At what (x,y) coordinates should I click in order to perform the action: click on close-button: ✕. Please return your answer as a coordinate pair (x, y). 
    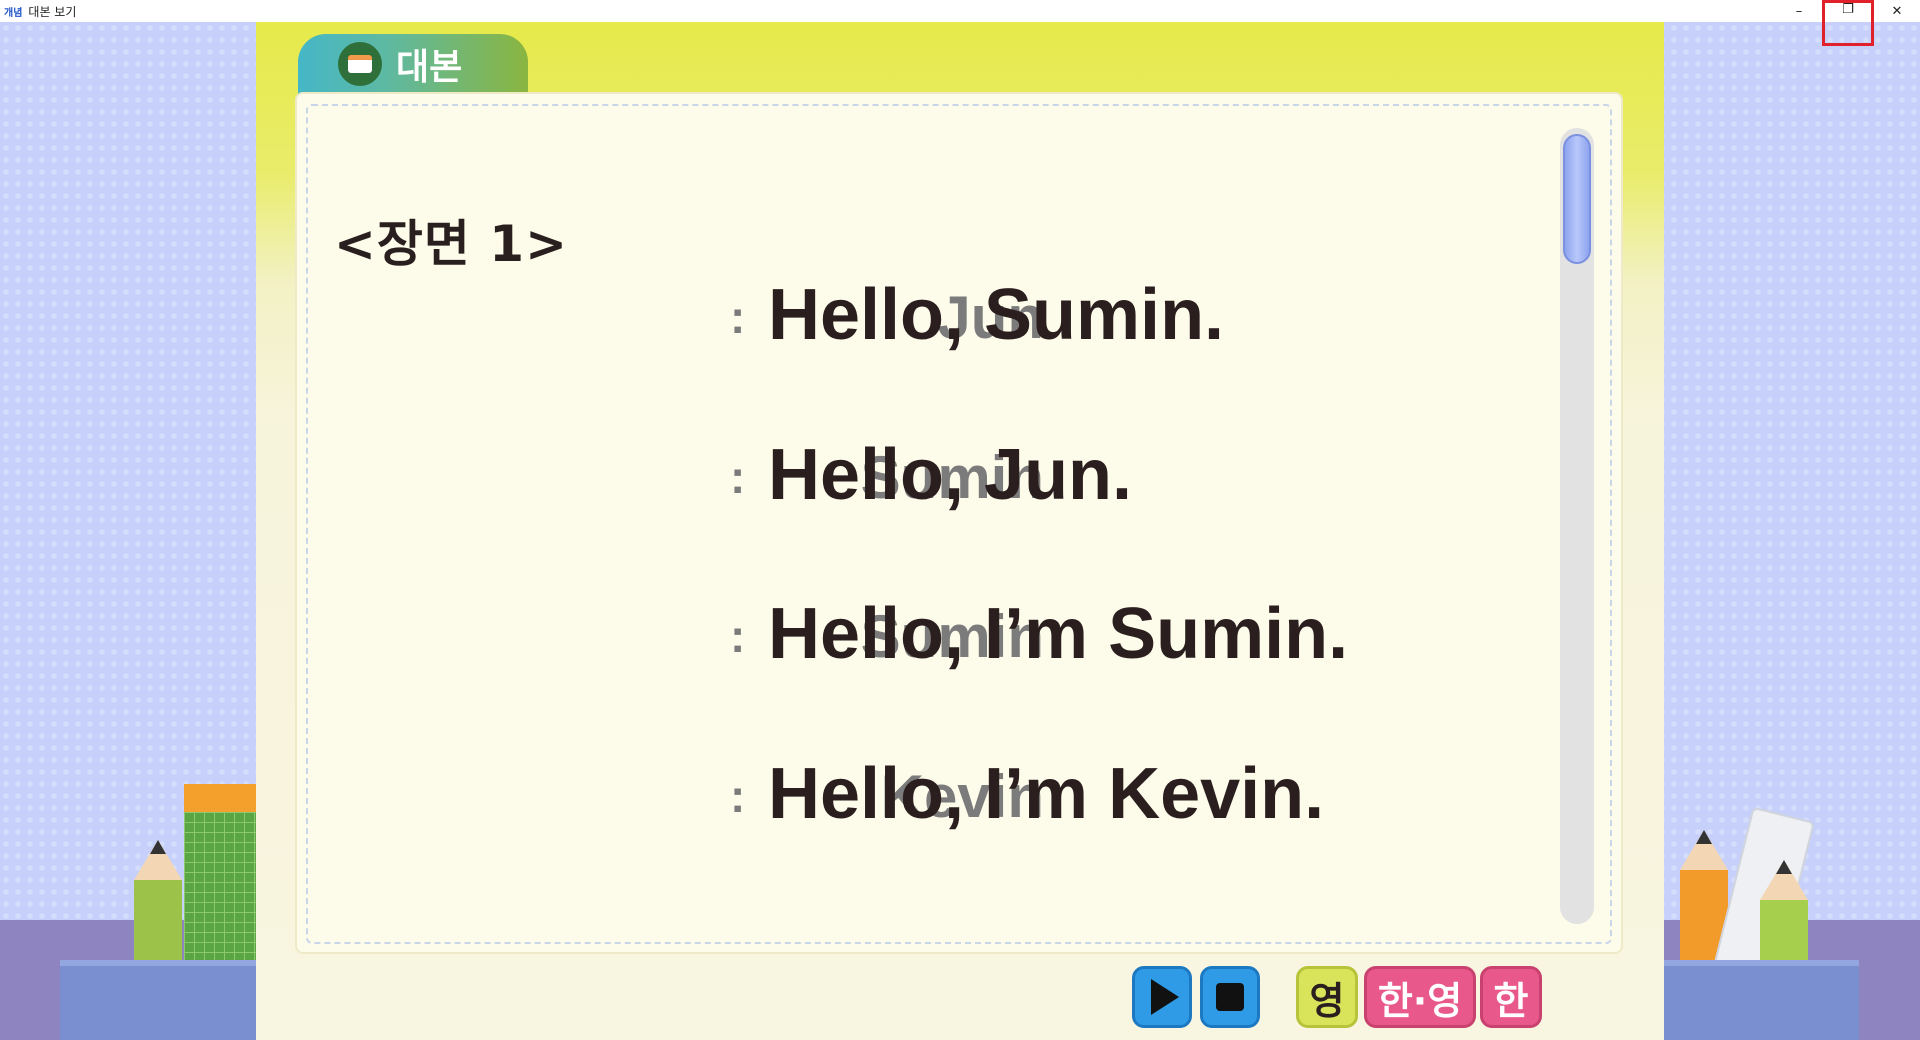
    Looking at the image, I should click on (1897, 11).